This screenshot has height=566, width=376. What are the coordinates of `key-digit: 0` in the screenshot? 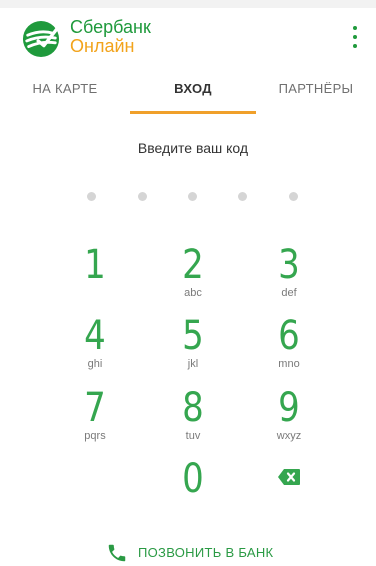 It's located at (193, 479).